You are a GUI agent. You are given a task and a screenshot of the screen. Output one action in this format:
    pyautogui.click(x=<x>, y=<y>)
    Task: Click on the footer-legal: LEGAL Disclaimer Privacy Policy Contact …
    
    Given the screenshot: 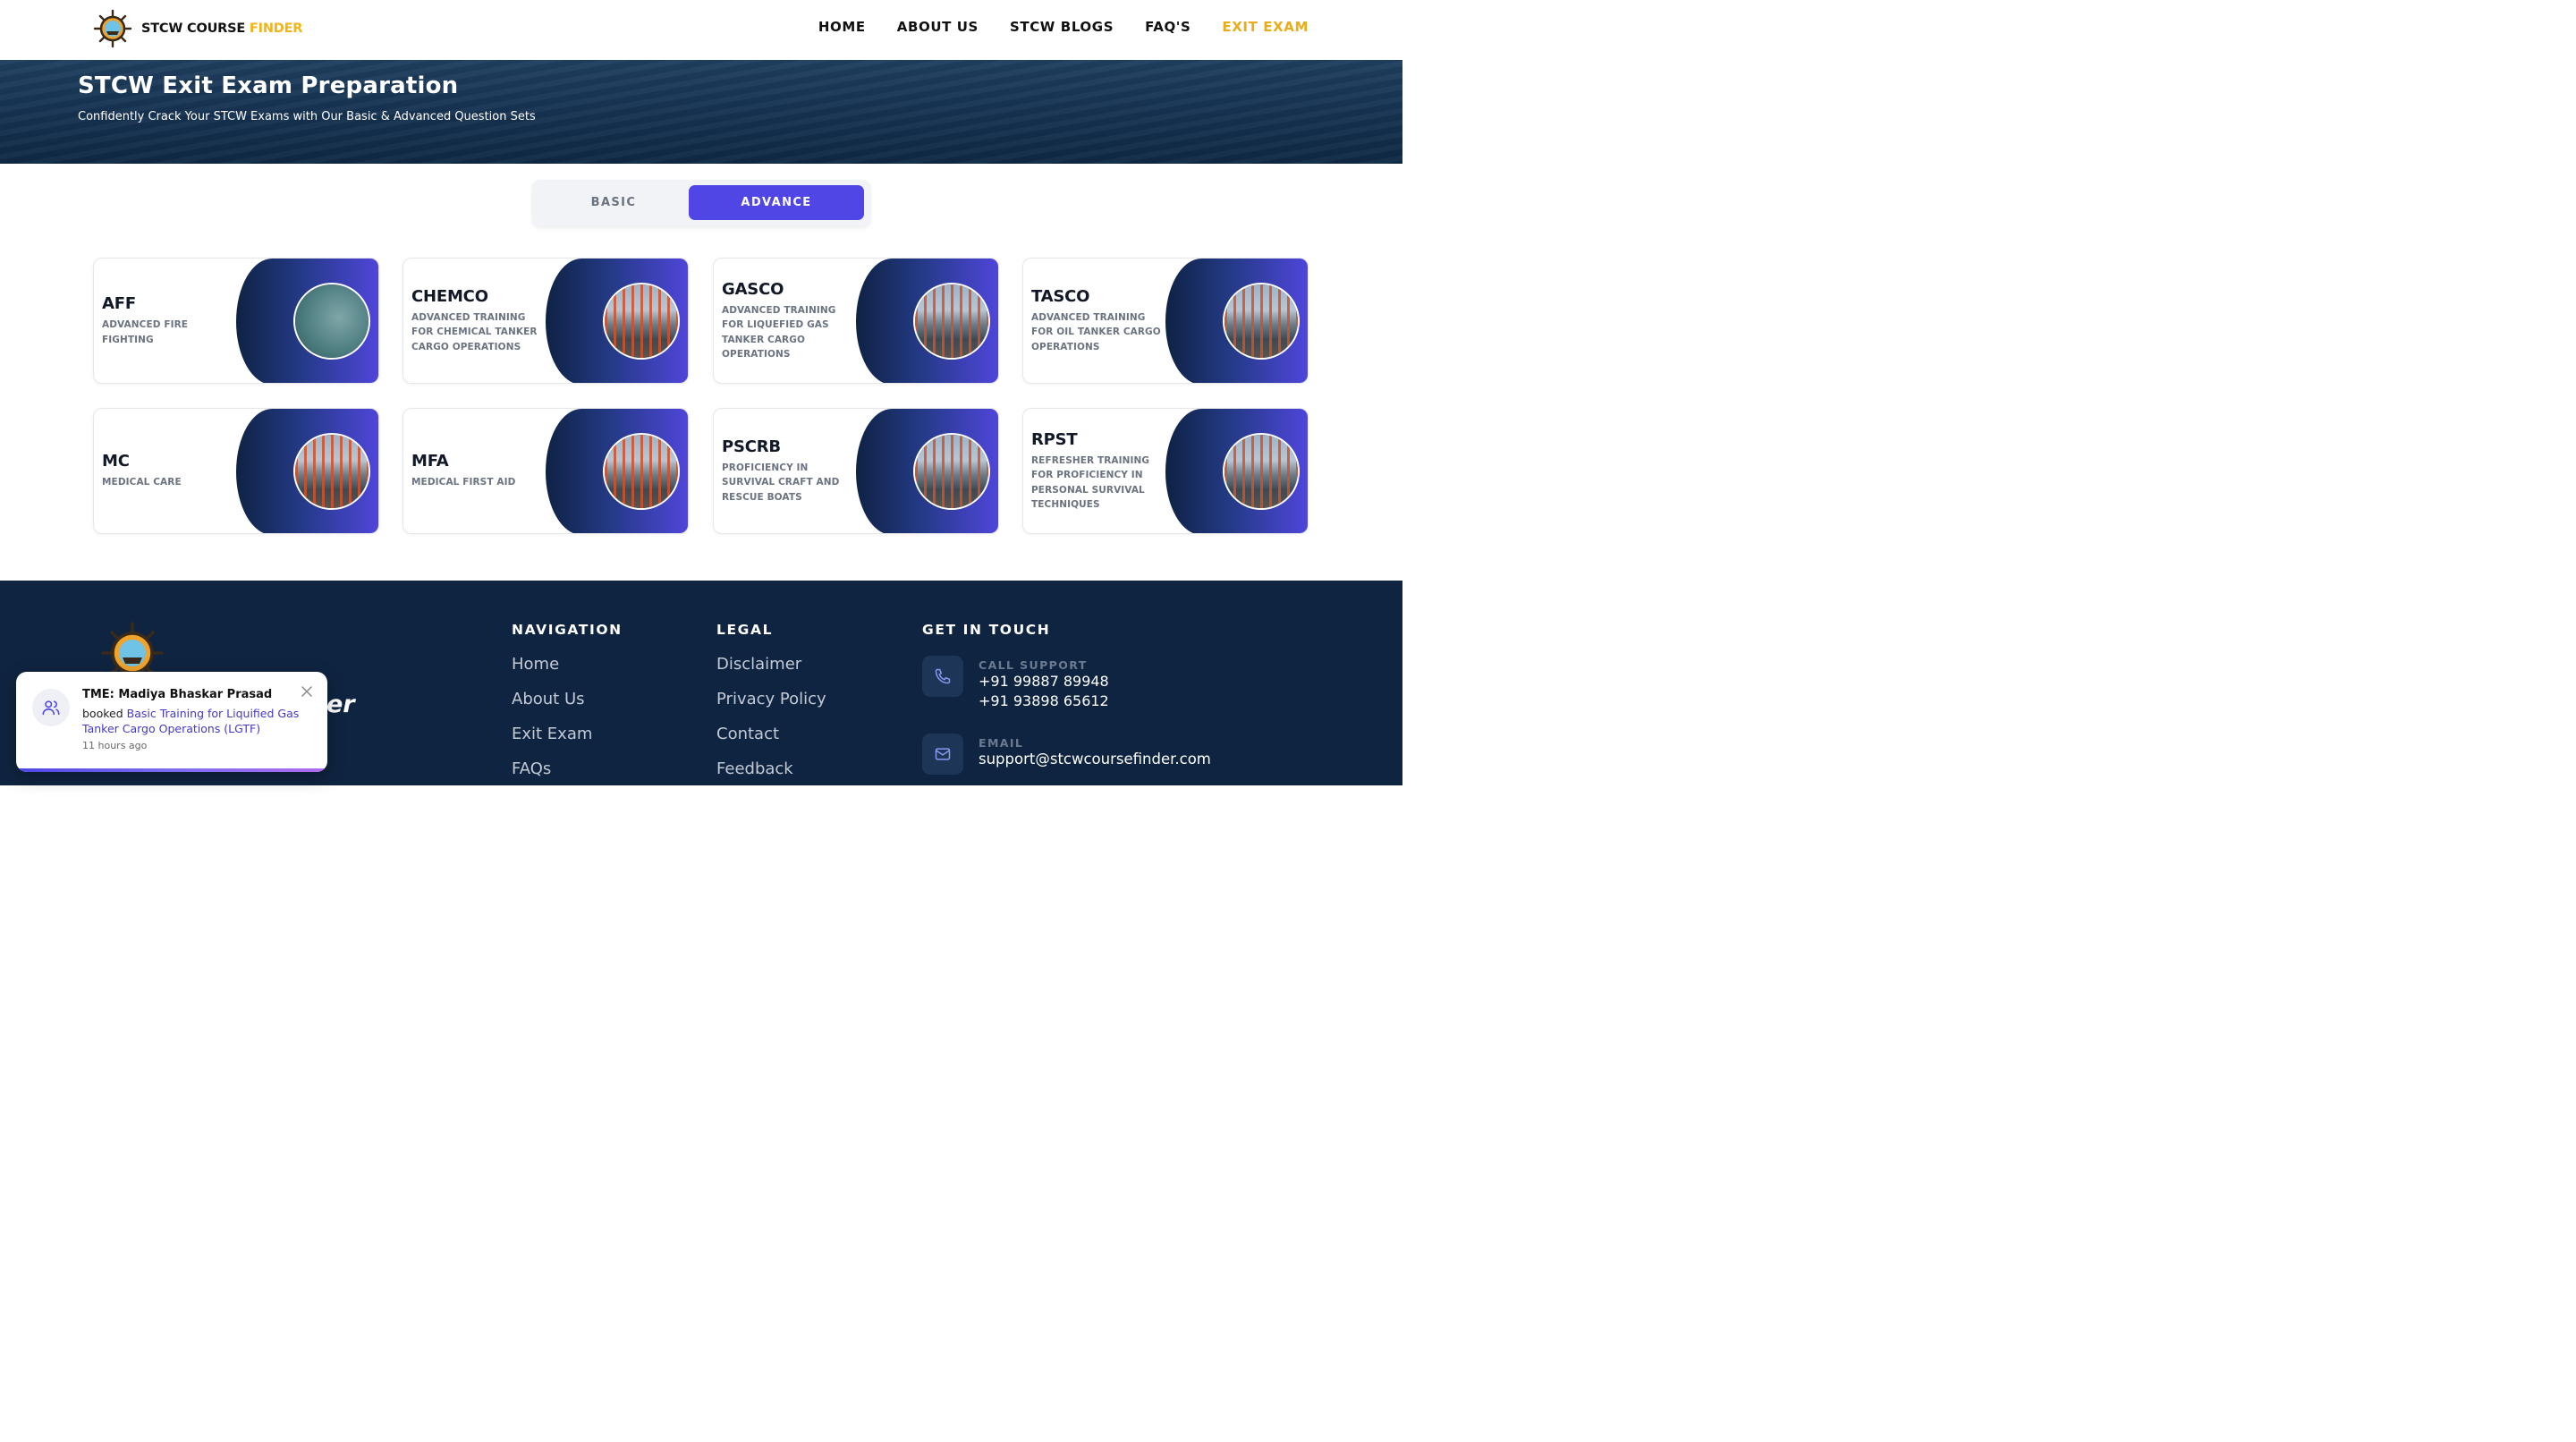 What is the action you would take?
    pyautogui.click(x=771, y=700)
    